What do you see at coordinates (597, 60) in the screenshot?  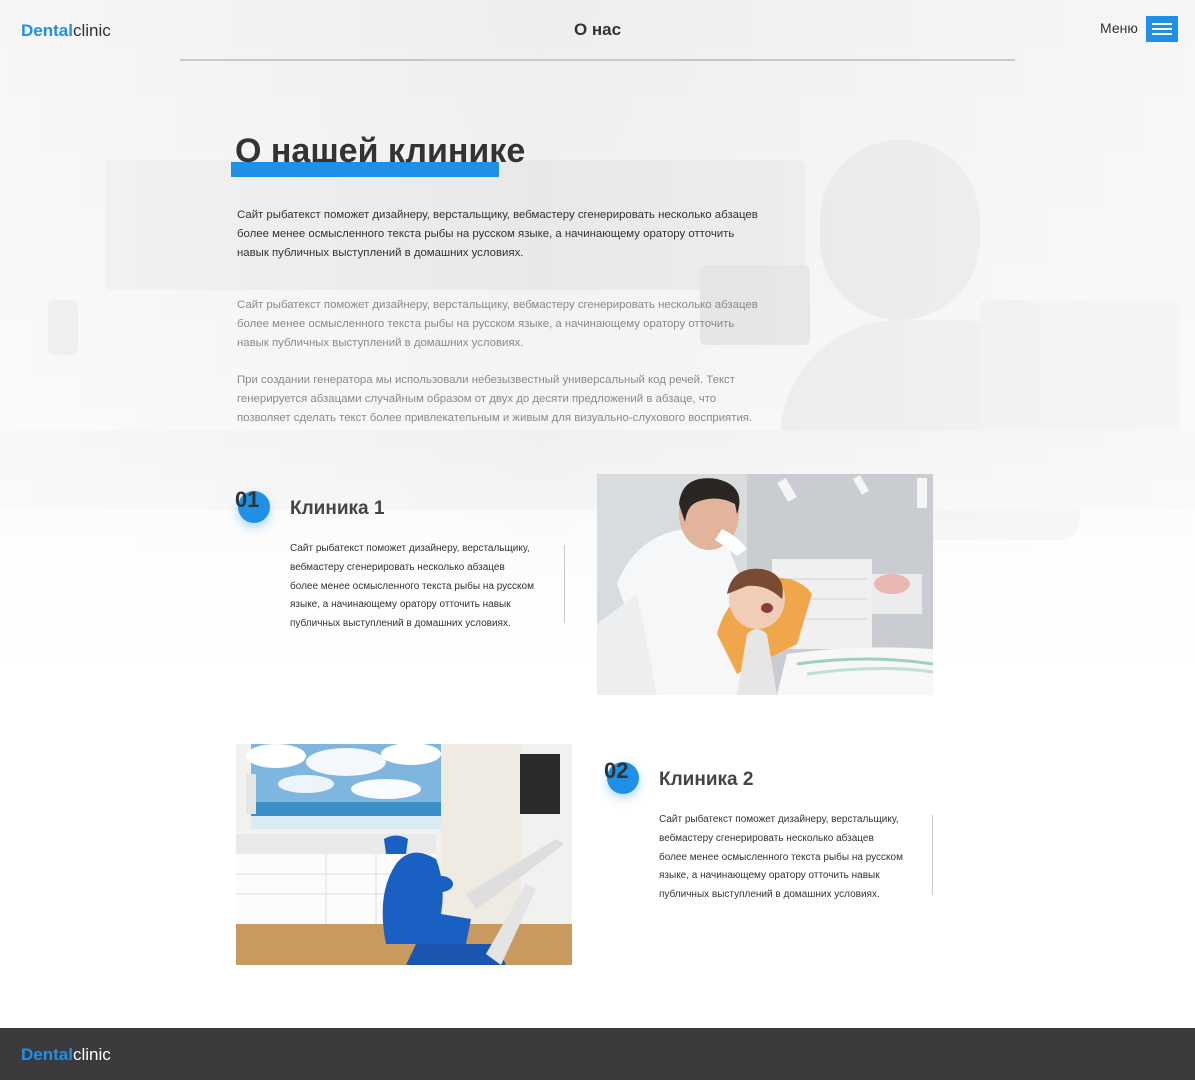 I see `header-divider` at bounding box center [597, 60].